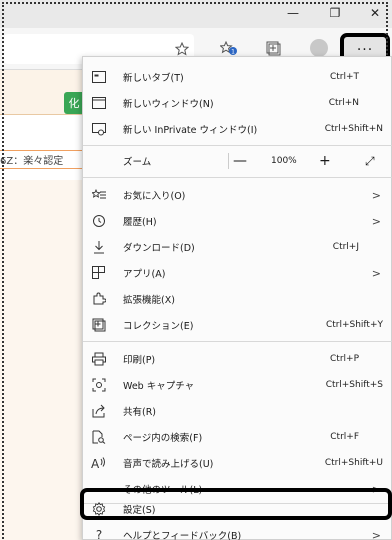 This screenshot has height=540, width=392. I want to click on page-green-button-label: 化, so click(74, 103).